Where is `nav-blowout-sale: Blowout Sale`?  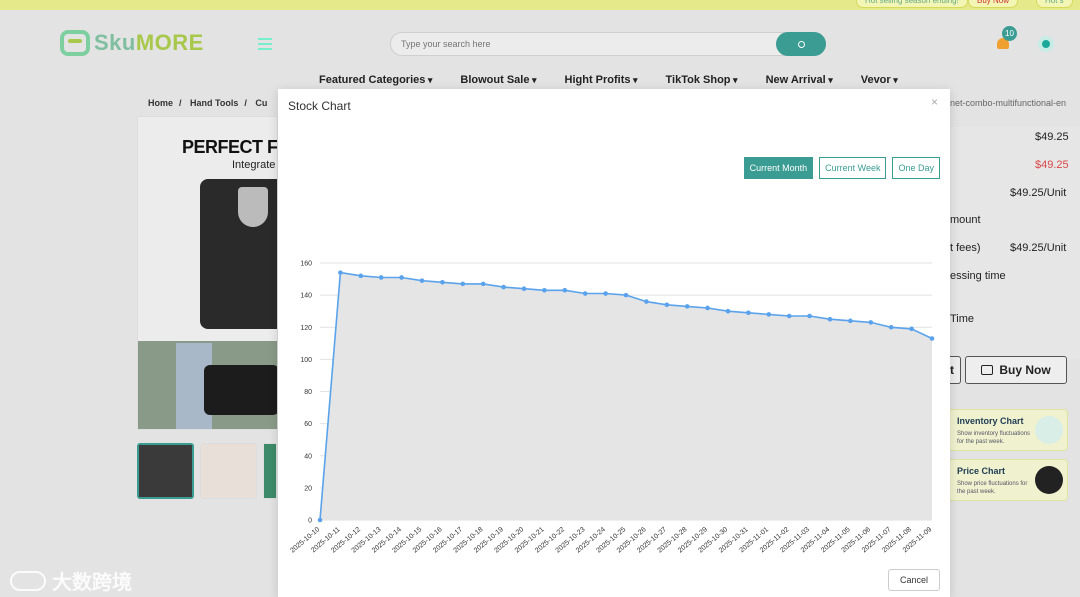
nav-blowout-sale: Blowout Sale is located at coordinates (498, 80).